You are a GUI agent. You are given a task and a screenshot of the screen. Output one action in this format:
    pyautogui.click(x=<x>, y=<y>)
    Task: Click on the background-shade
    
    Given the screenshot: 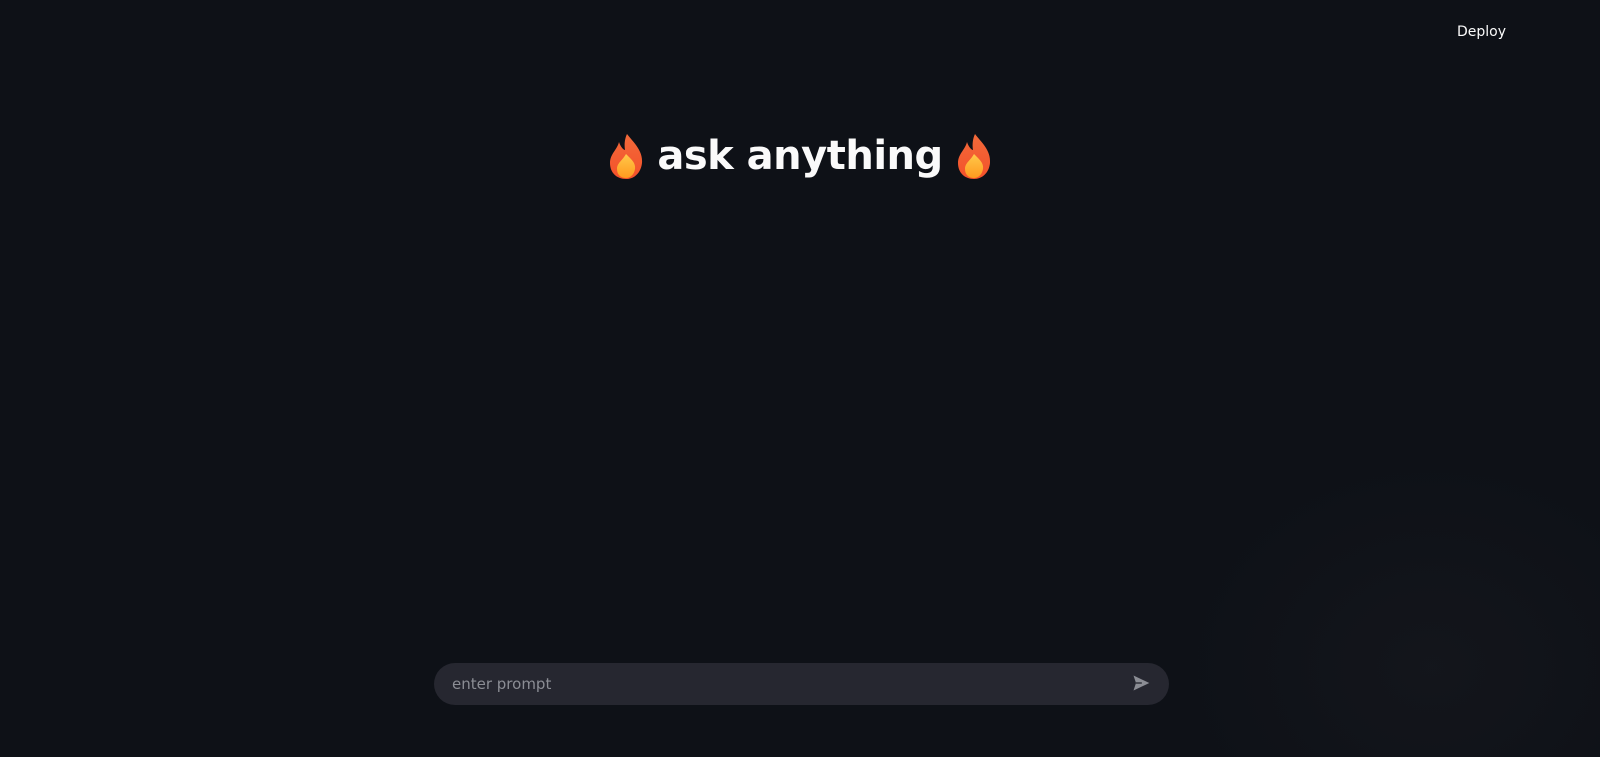 What is the action you would take?
    pyautogui.click(x=1390, y=607)
    